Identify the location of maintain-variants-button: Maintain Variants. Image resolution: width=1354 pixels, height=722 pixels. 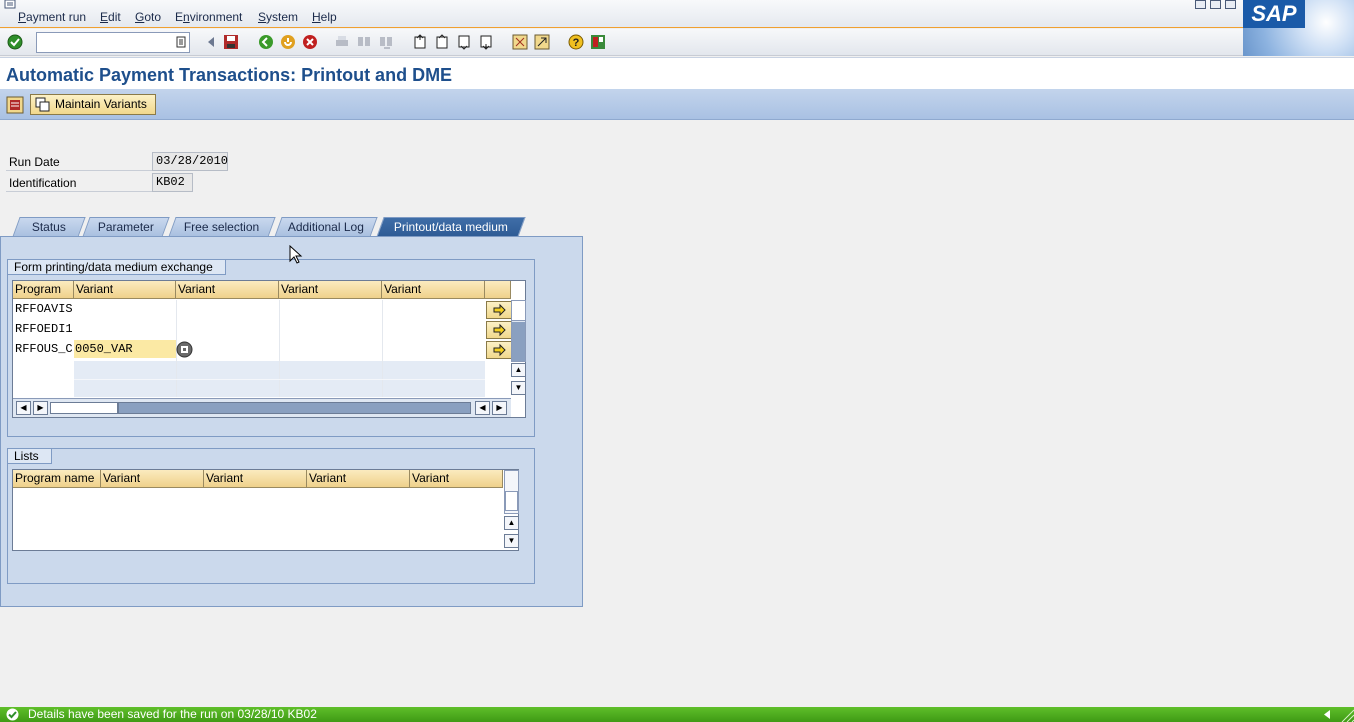
(93, 104).